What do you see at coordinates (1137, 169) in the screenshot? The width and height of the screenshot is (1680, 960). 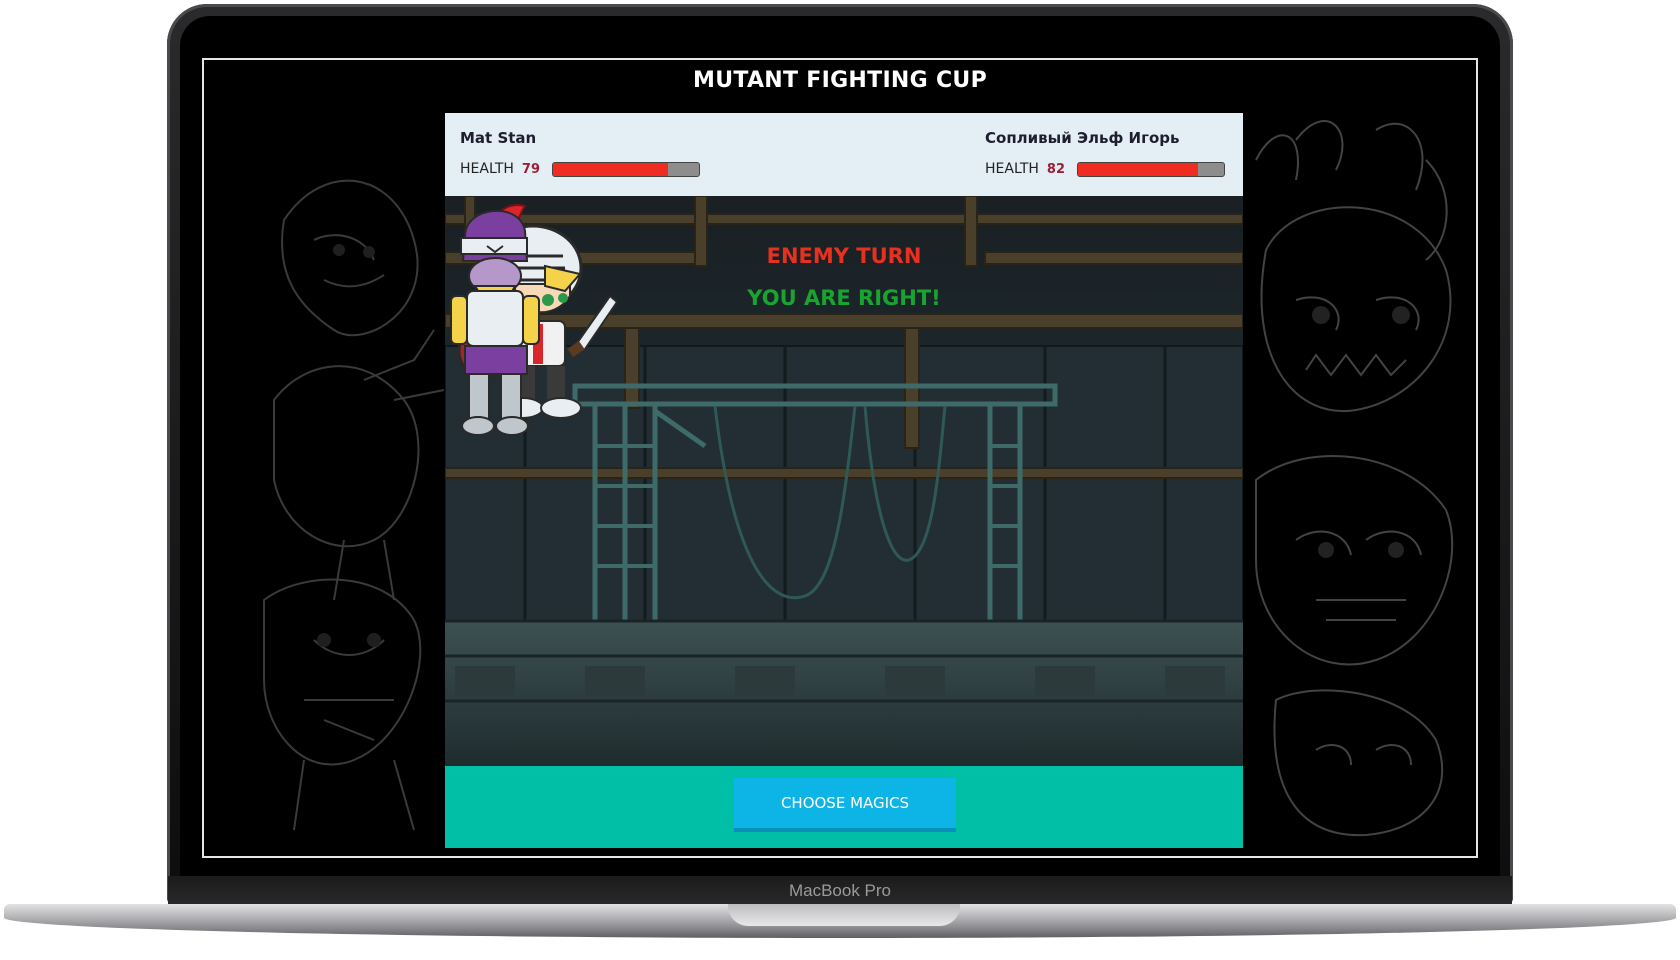 I see `enemy-health-fill` at bounding box center [1137, 169].